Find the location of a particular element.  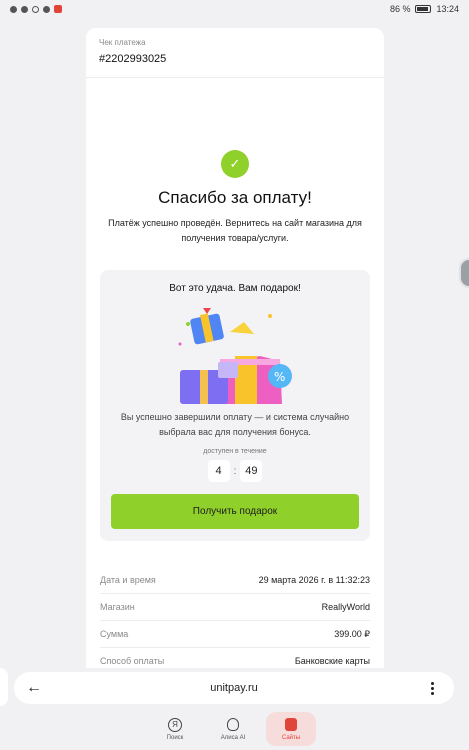

clock: 13:24 is located at coordinates (447, 9).